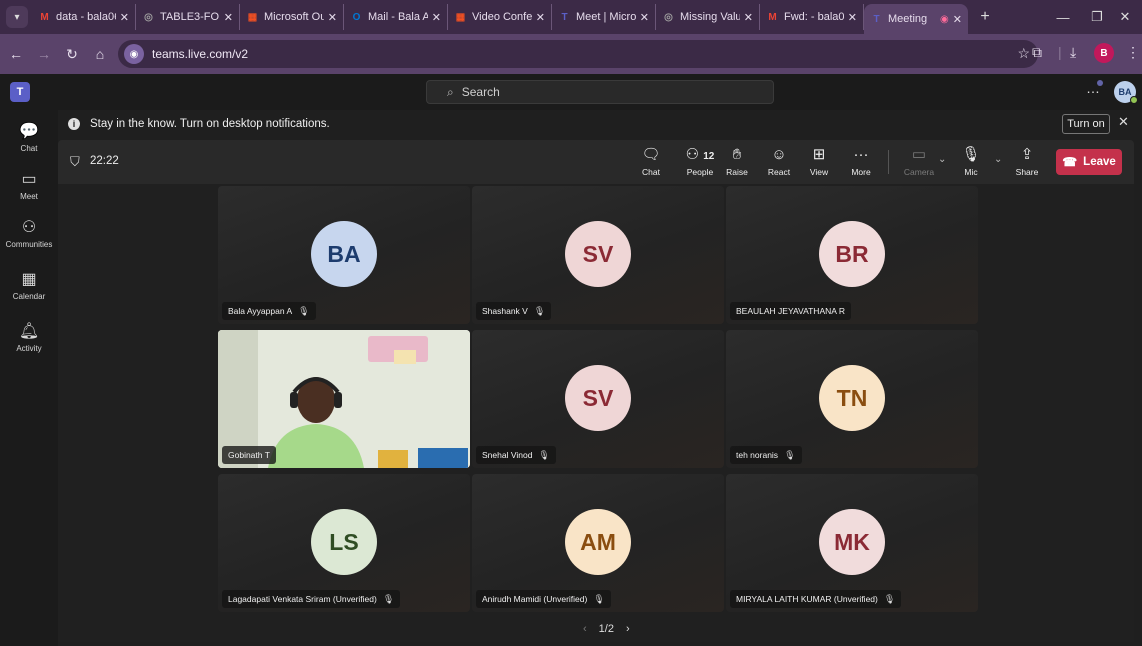 This screenshot has width=1142, height=646. I want to click on teams-header: T ⌕ Search … BA, so click(571, 92).